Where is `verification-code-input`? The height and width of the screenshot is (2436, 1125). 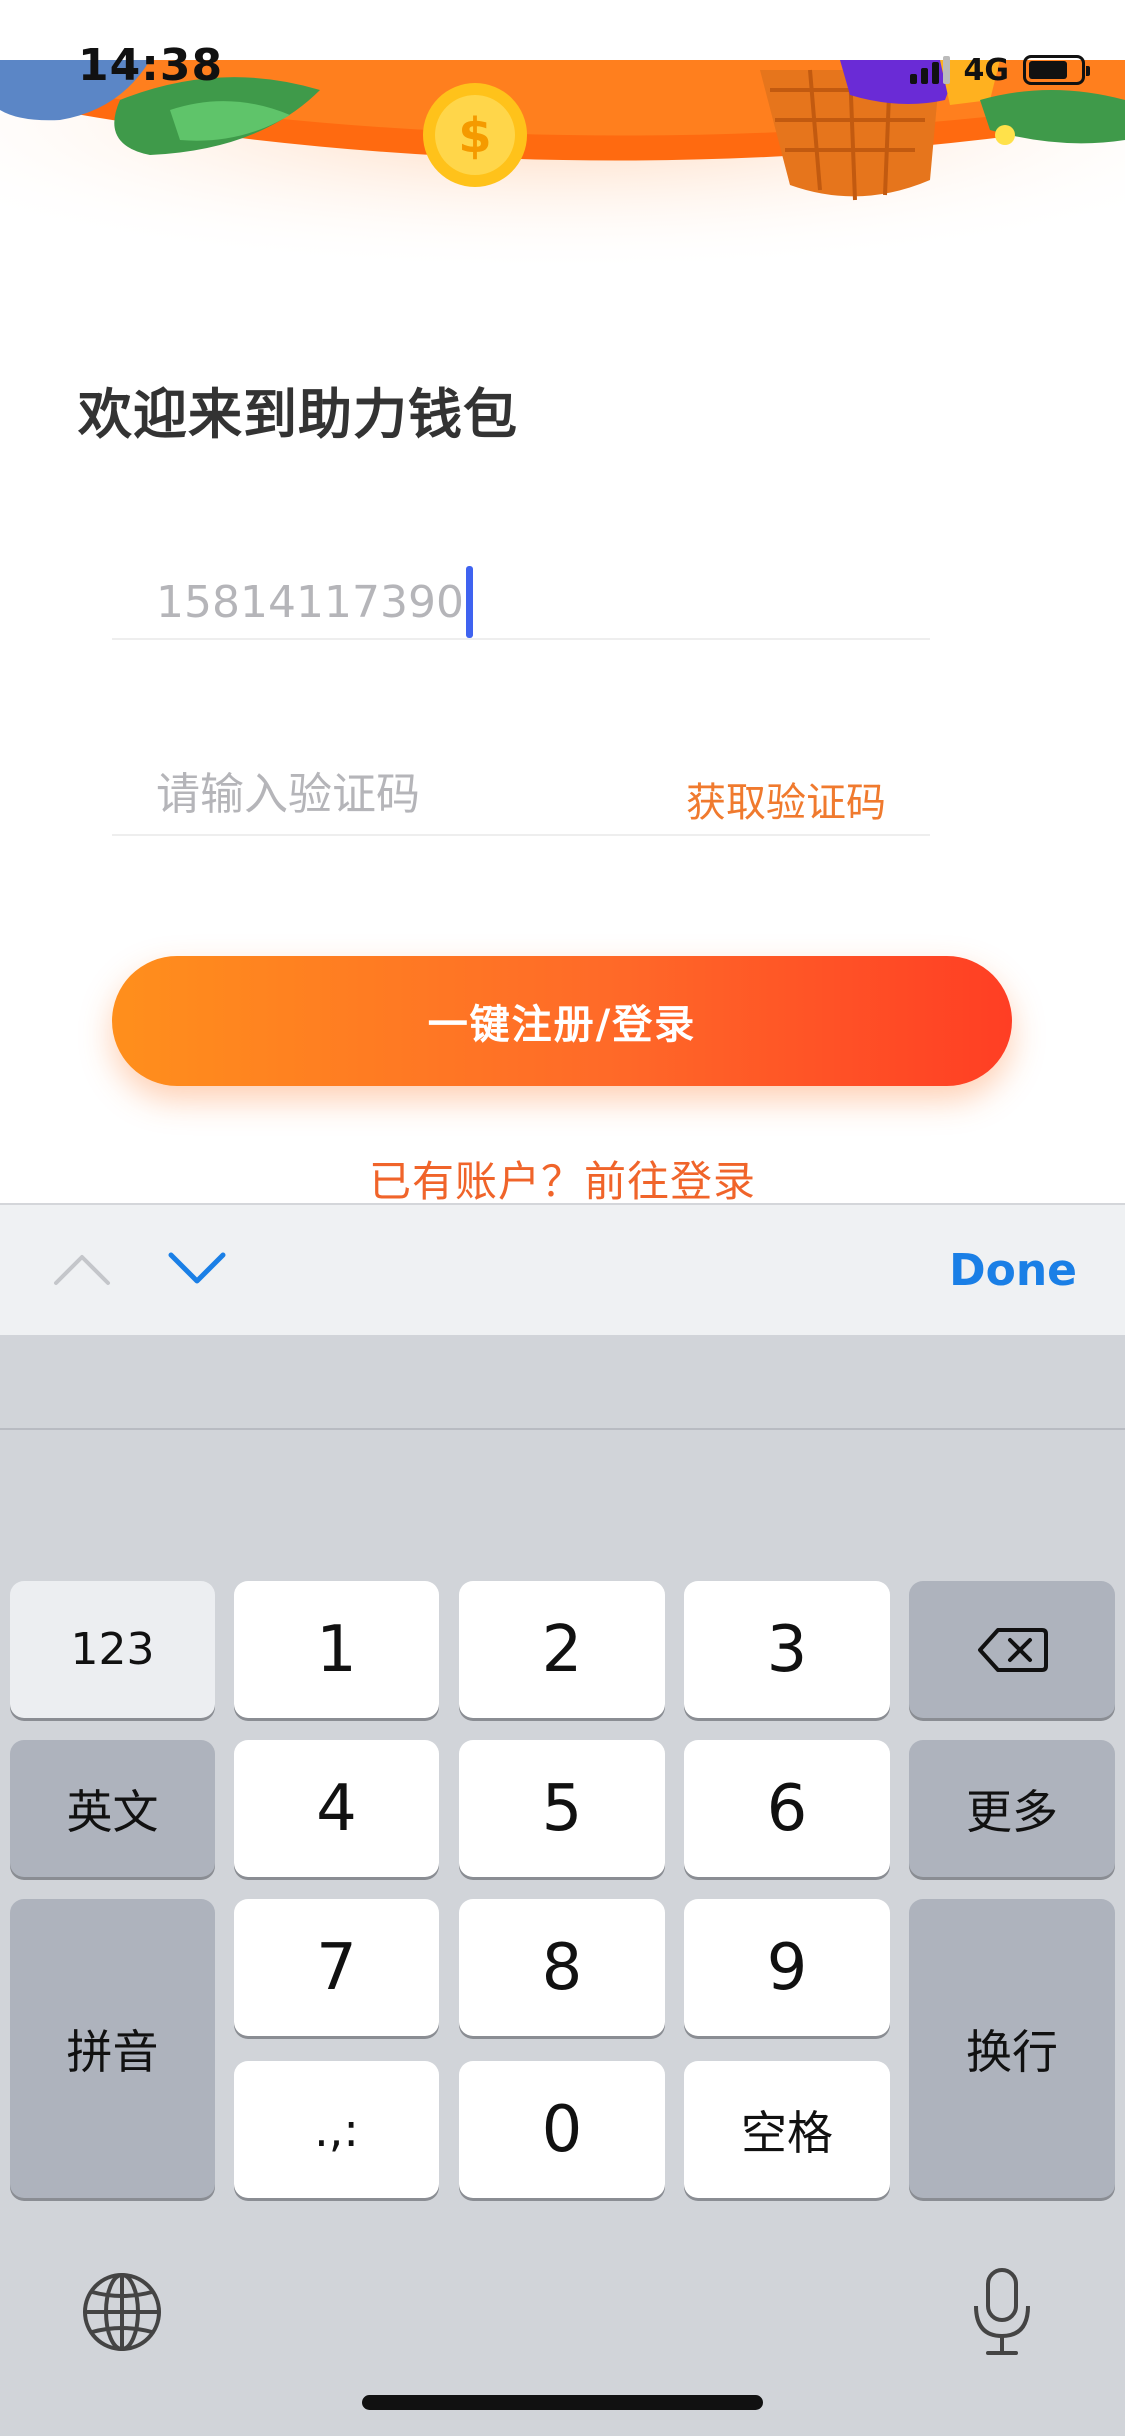 verification-code-input is located at coordinates (386, 794).